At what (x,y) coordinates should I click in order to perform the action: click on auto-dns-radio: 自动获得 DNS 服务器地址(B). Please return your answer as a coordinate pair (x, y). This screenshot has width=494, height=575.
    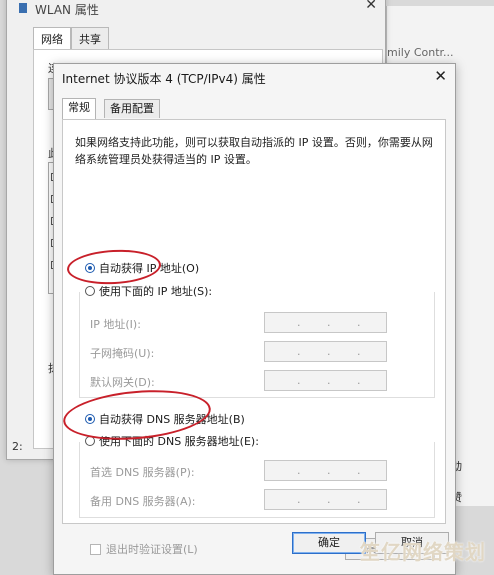
    Looking at the image, I should click on (165, 419).